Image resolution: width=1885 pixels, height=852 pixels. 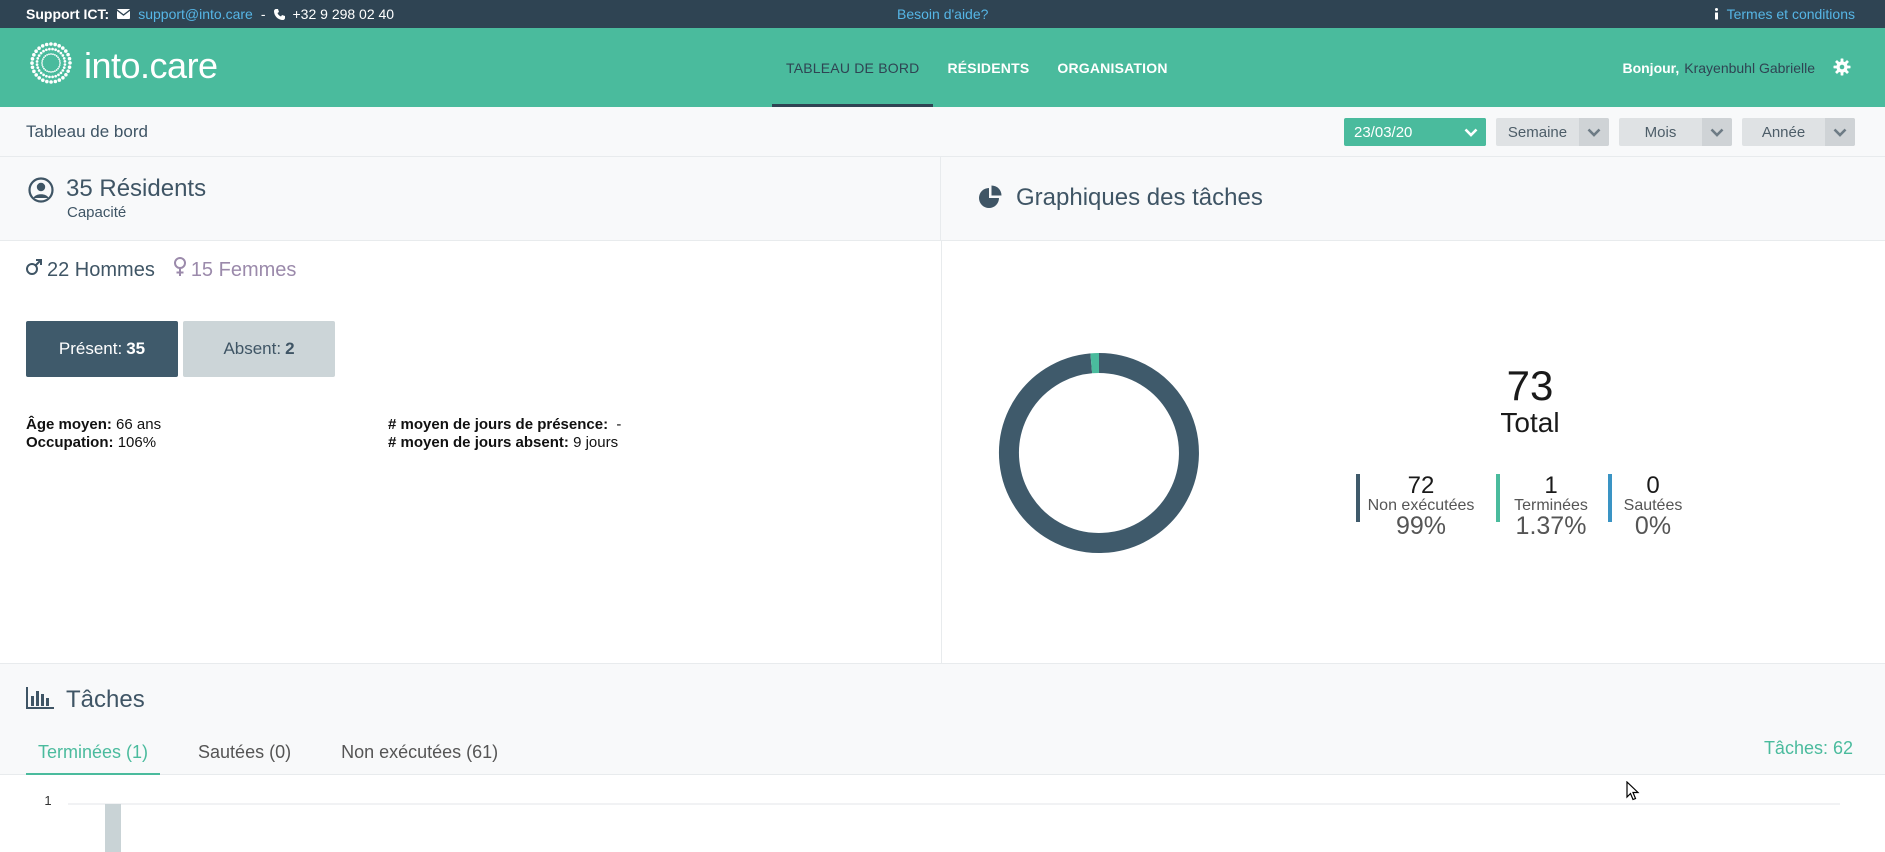 What do you see at coordinates (97, 212) in the screenshot?
I see `residents-subtitle: Capacité` at bounding box center [97, 212].